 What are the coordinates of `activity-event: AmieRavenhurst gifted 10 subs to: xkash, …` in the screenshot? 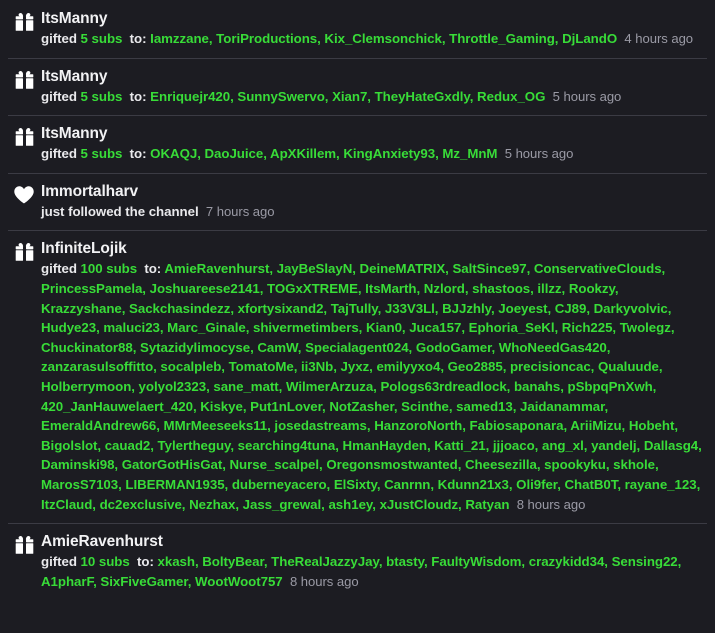 It's located at (357, 561).